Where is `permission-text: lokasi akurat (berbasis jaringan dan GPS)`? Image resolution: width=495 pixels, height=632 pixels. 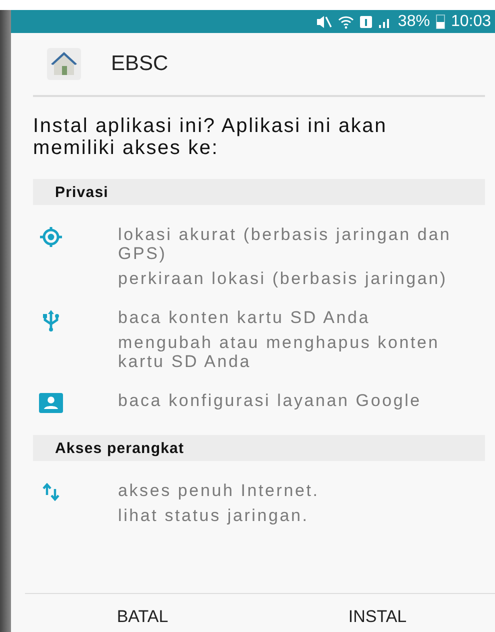 permission-text: lokasi akurat (berbasis jaringan dan GPS) is located at coordinates (285, 244).